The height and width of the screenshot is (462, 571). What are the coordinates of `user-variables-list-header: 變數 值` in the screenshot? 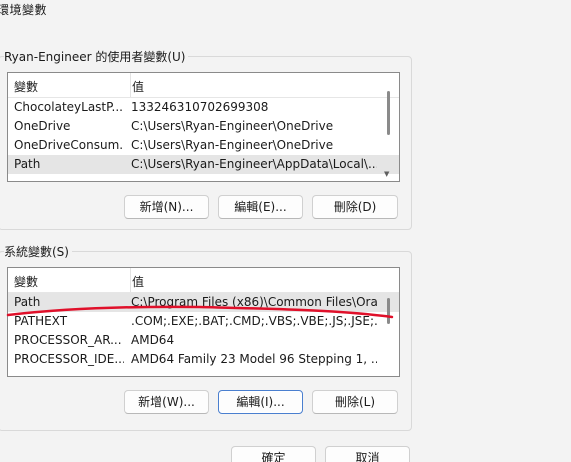 It's located at (203, 85).